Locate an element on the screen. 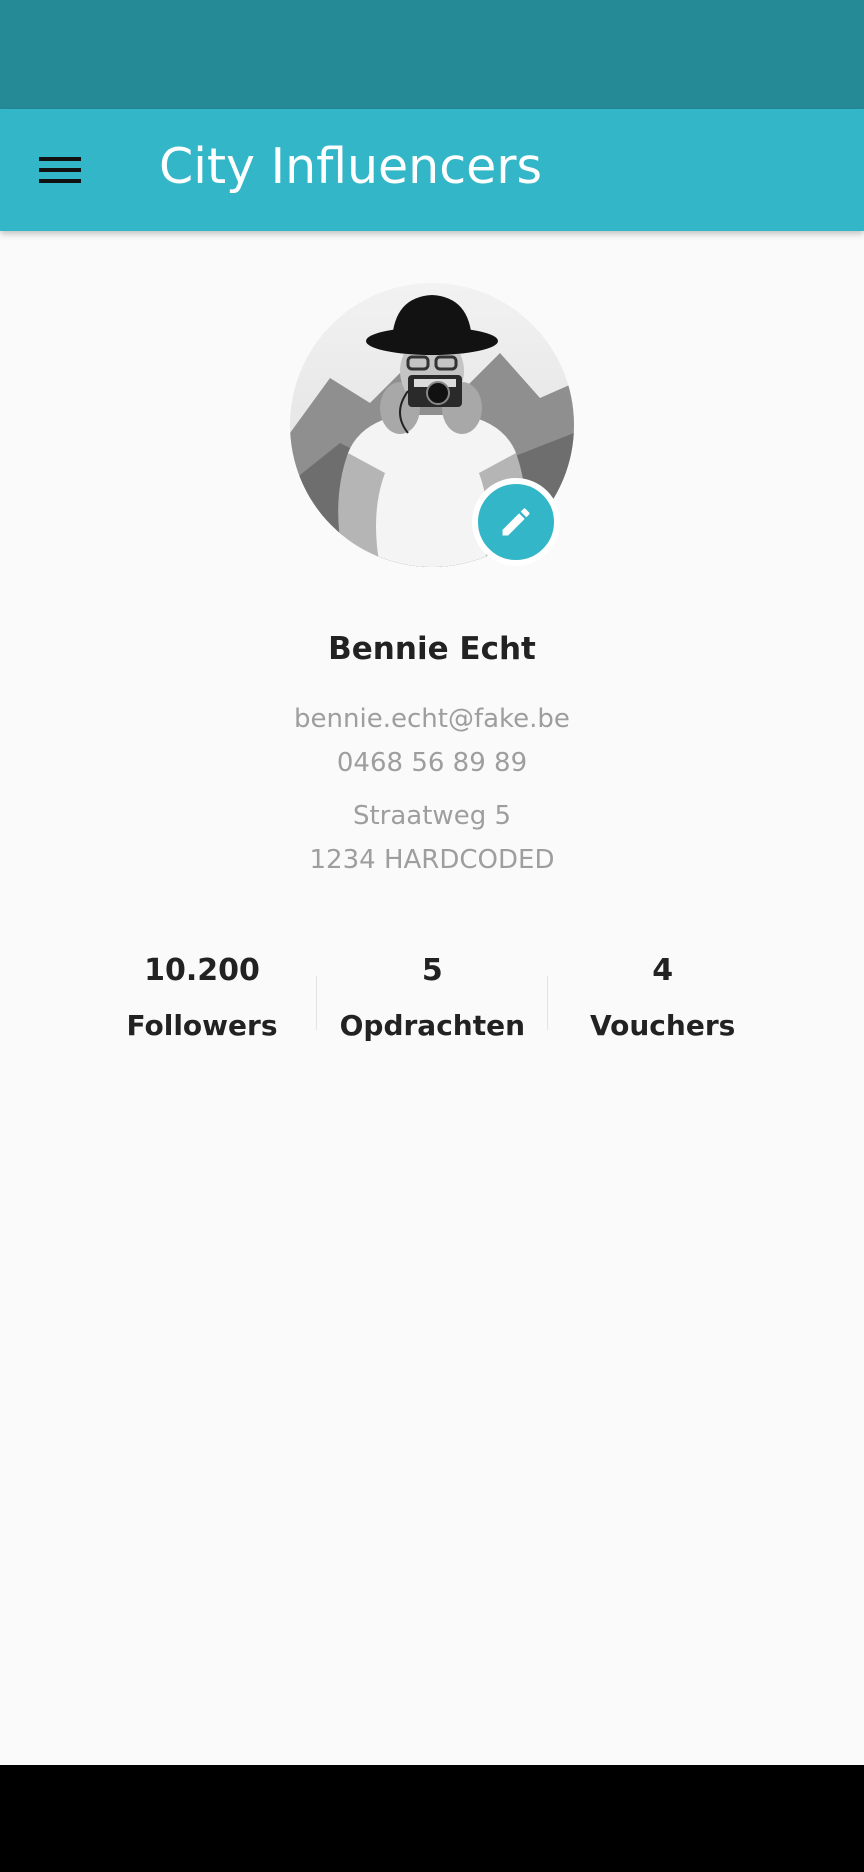 Image resolution: width=864 pixels, height=1872 pixels. menu-icon is located at coordinates (60, 170).